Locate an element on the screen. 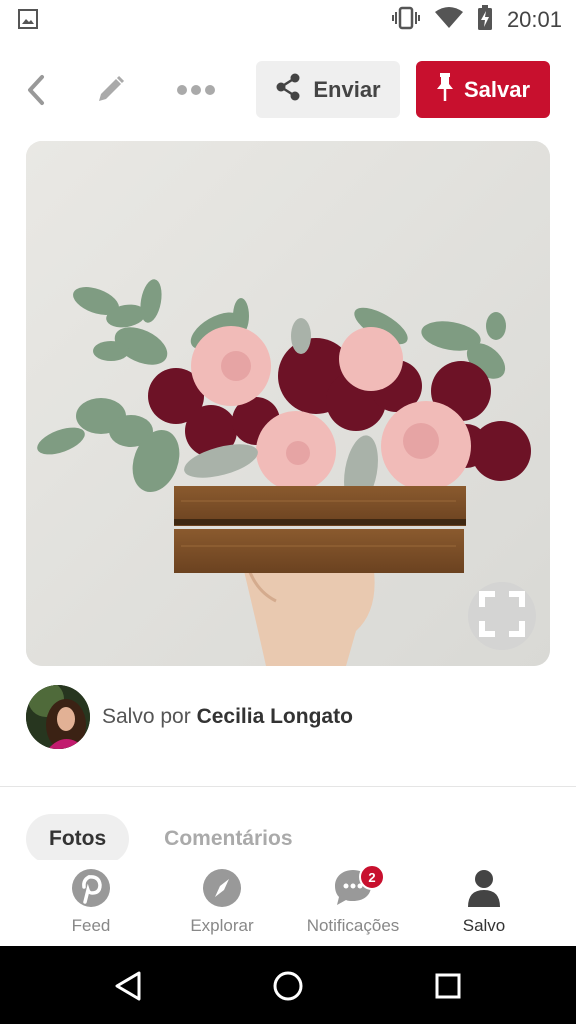 The width and height of the screenshot is (576, 1024). nav-item-notificacoes: 2 Notificações is located at coordinates (353, 904).